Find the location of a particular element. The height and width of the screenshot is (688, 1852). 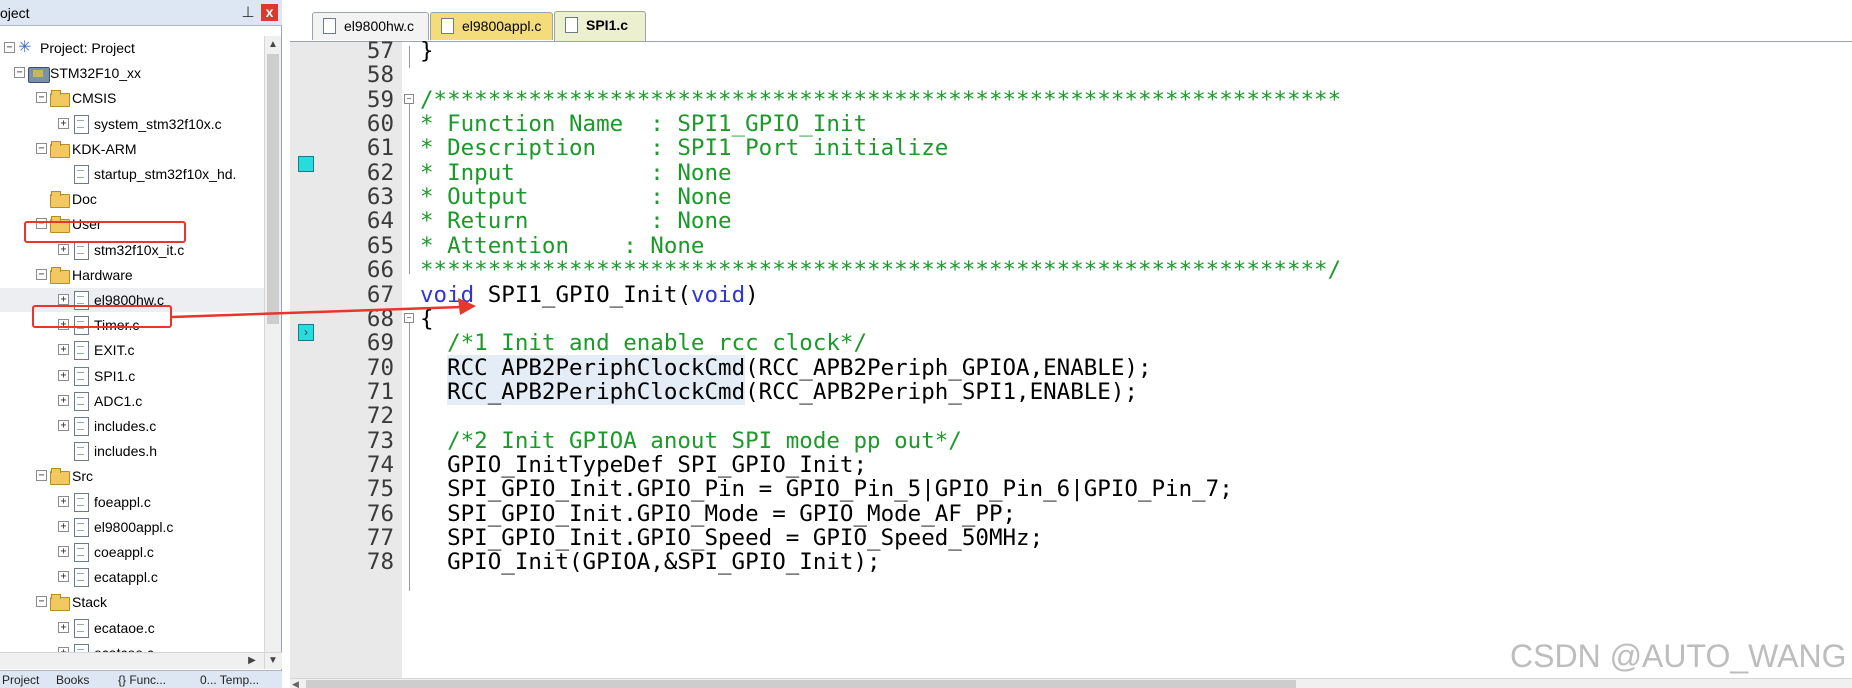

watermark: CSDN @AUTO_WANG is located at coordinates (1678, 656).